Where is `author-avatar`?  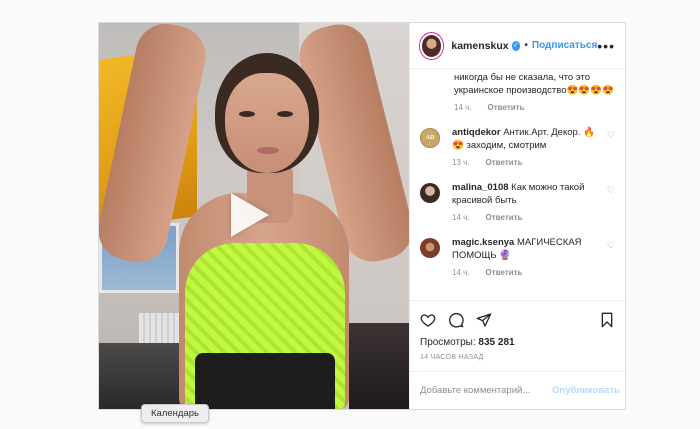 author-avatar is located at coordinates (432, 45).